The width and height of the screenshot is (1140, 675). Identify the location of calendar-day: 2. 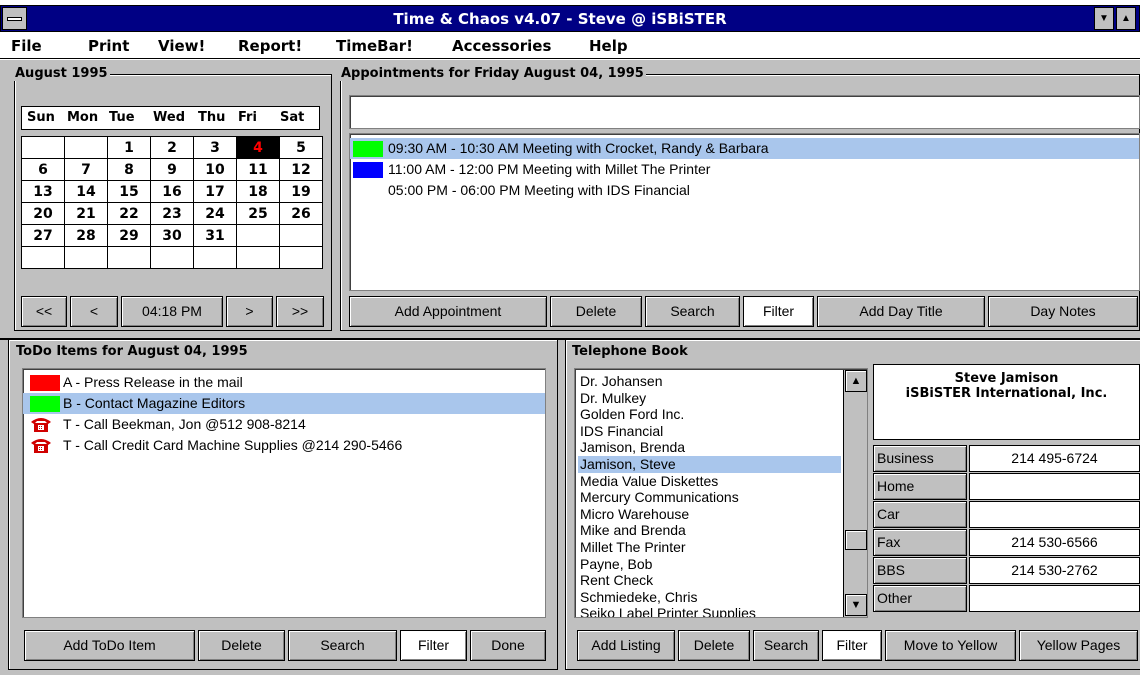
(172, 147).